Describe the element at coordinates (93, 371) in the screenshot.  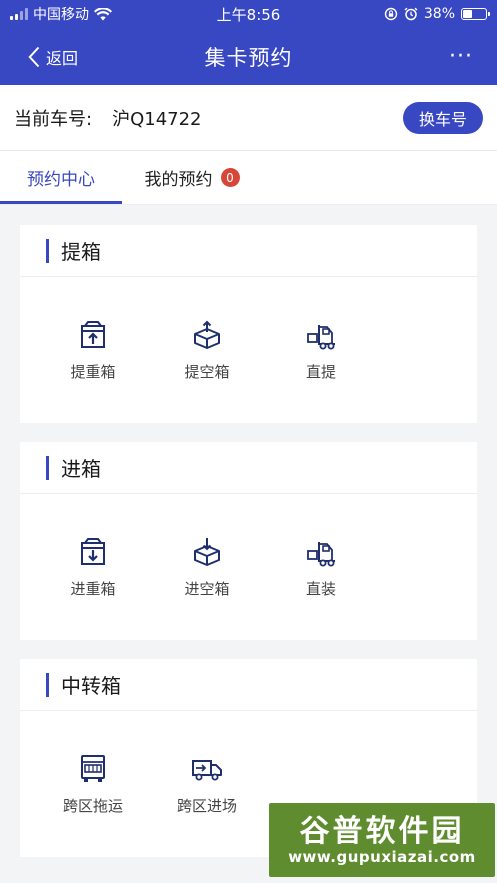
I see `item-label: 提重箱` at that location.